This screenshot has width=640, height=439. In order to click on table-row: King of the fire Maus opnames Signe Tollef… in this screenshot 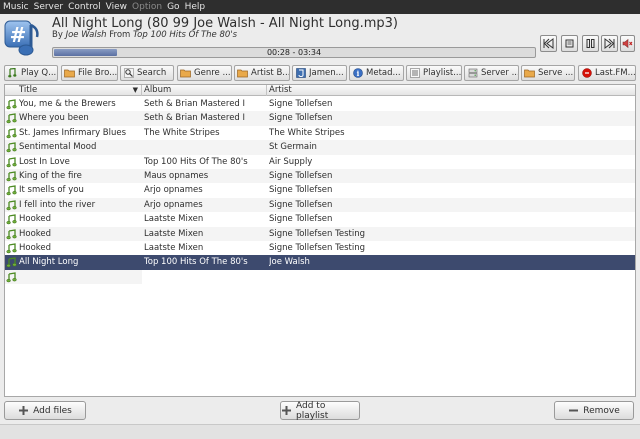, I will do `click(320, 176)`.